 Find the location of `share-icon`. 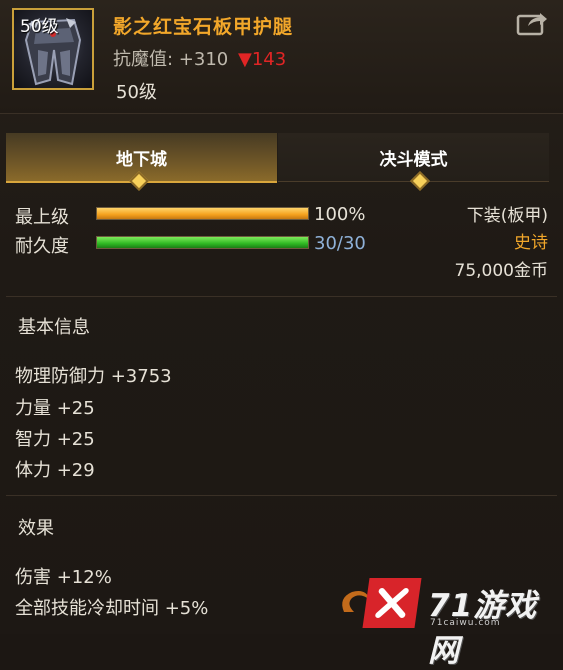

share-icon is located at coordinates (532, 23).